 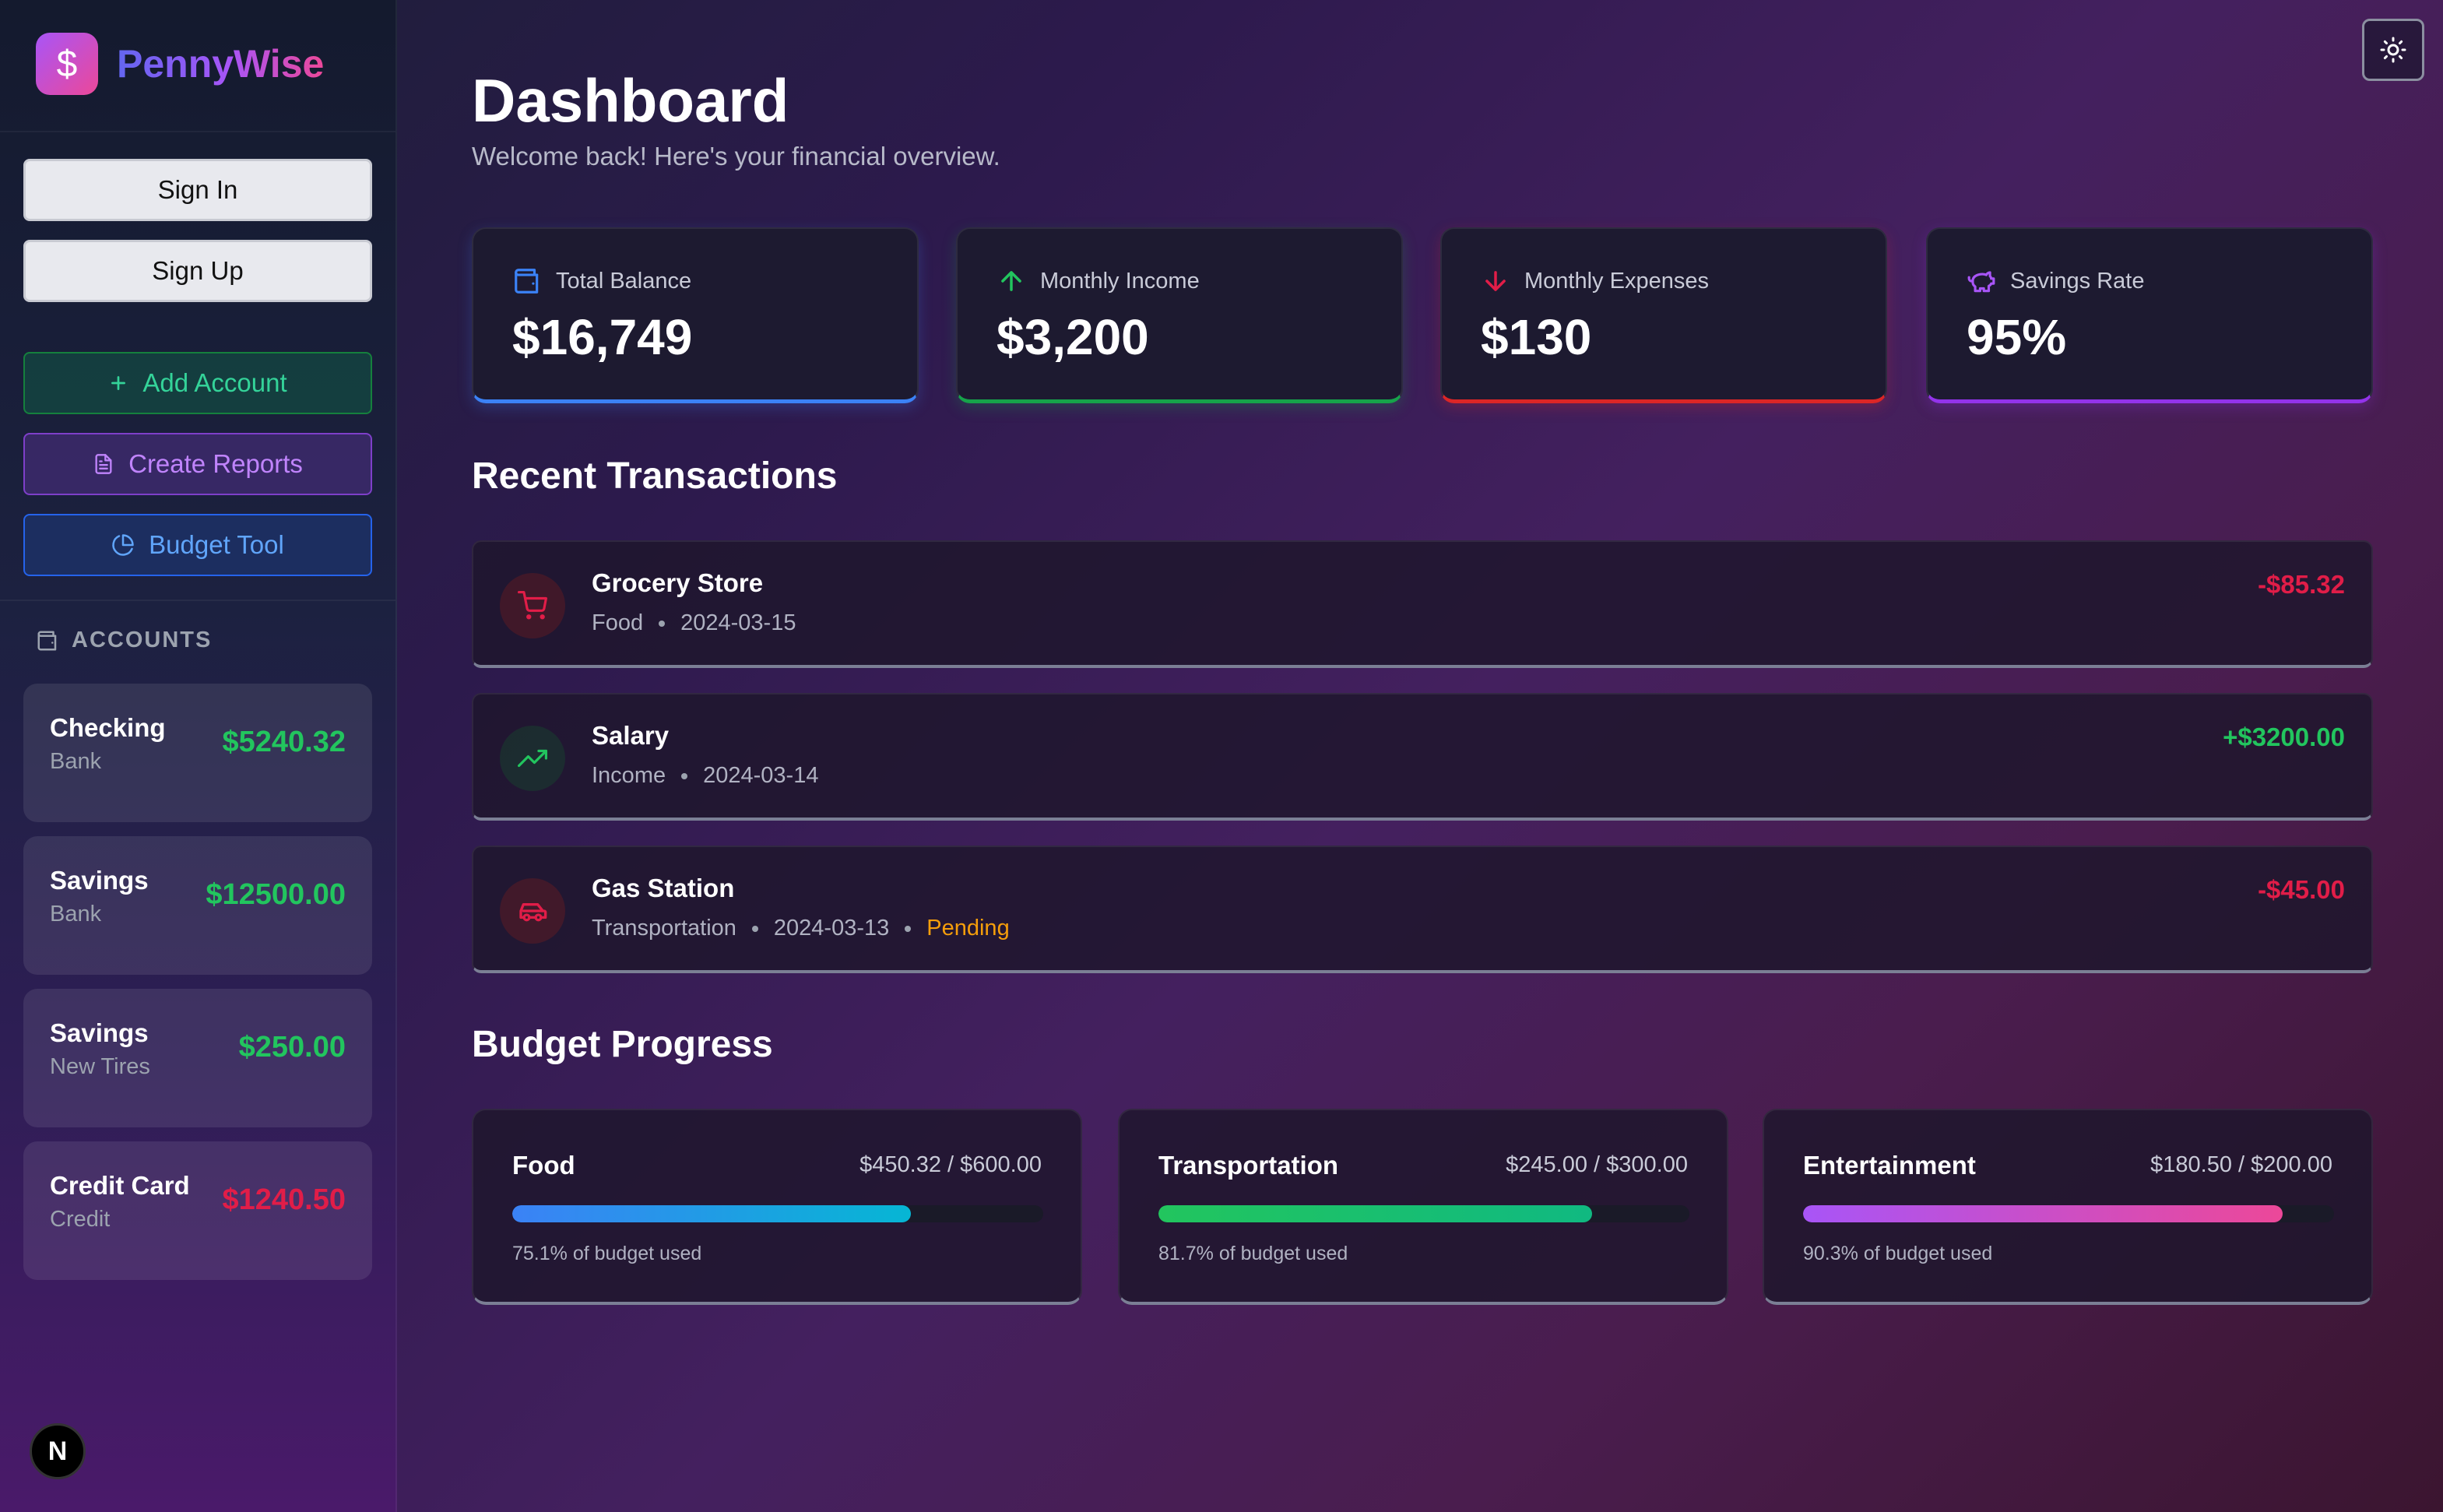 I want to click on transaction-category: Food, so click(x=618, y=622).